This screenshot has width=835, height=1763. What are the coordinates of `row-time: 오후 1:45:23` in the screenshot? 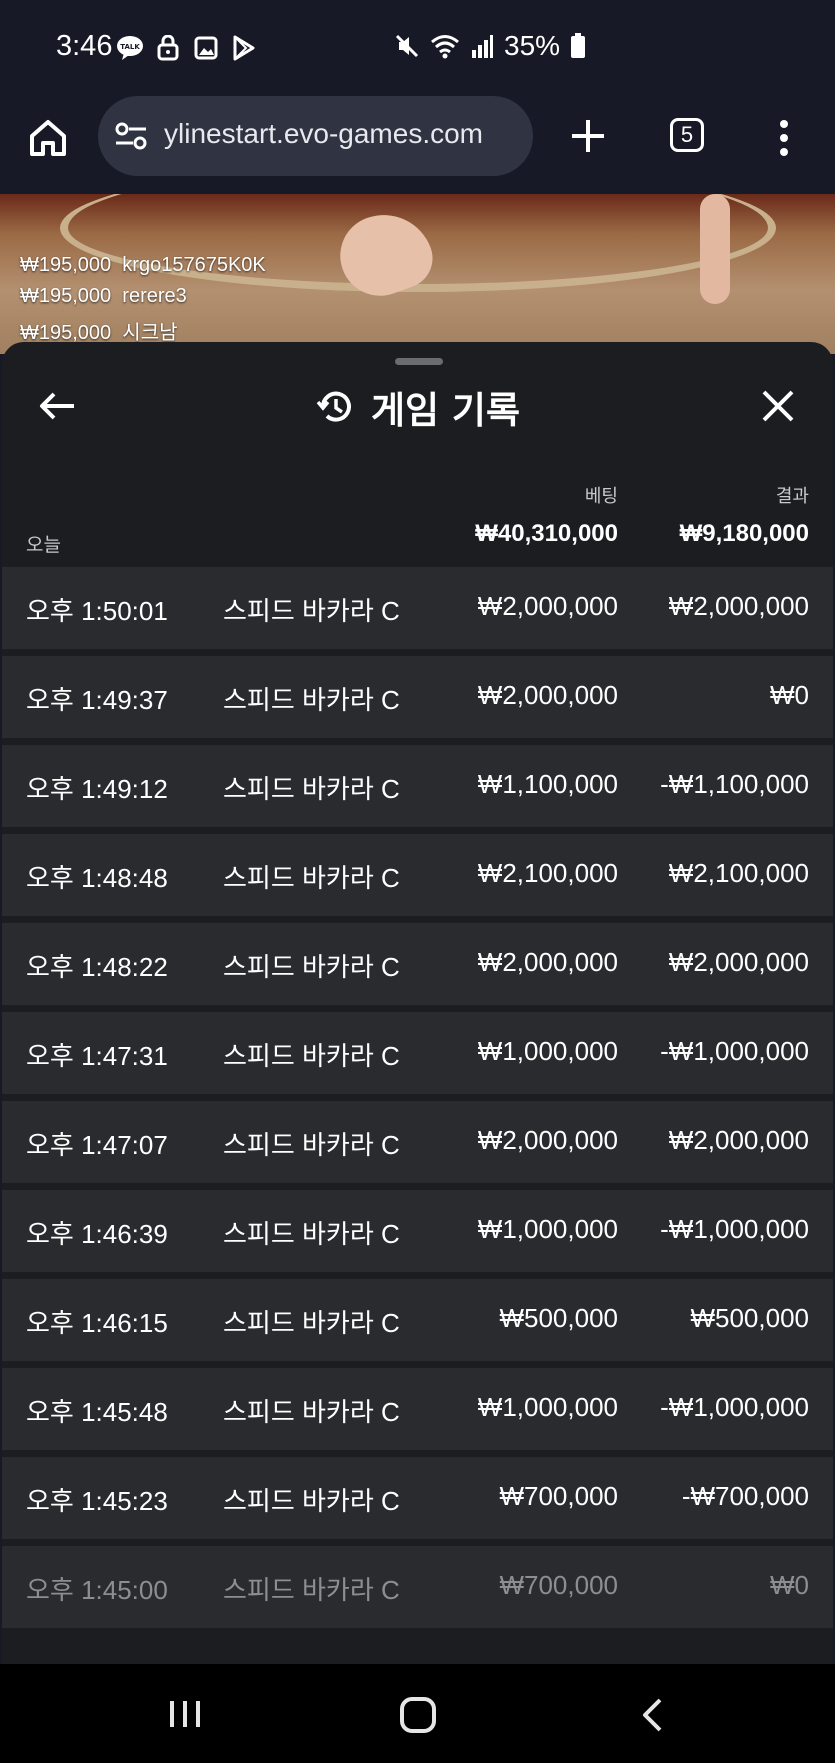 It's located at (97, 1501).